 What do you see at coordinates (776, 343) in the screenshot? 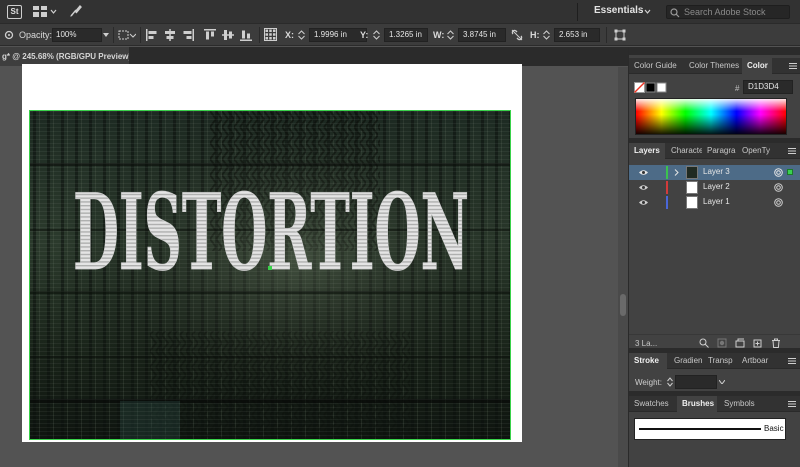
I see `delete-layer-trash-icon` at bounding box center [776, 343].